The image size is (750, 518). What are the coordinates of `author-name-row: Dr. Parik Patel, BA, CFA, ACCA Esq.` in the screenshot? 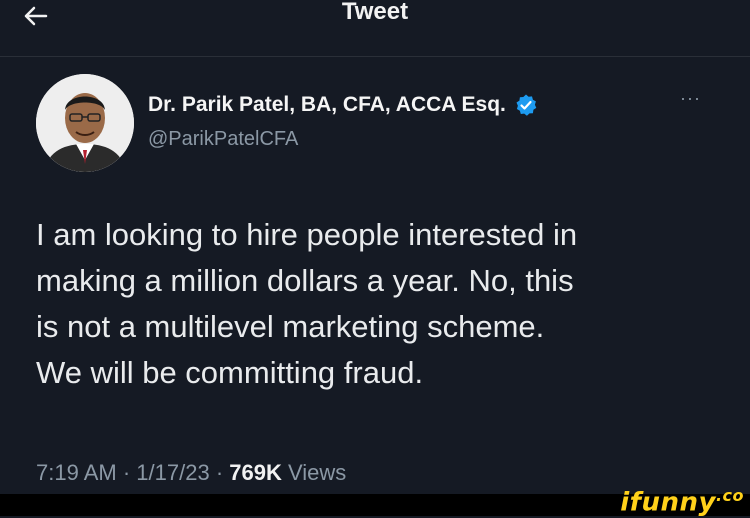 It's located at (343, 105).